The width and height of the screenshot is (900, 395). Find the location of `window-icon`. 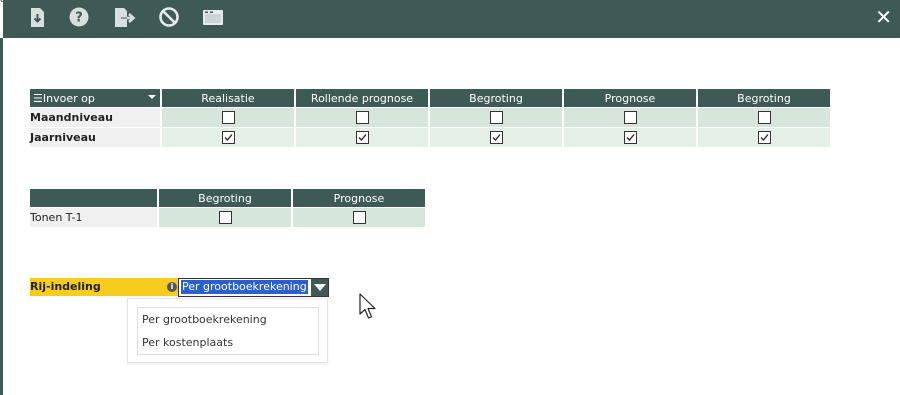

window-icon is located at coordinates (213, 17).